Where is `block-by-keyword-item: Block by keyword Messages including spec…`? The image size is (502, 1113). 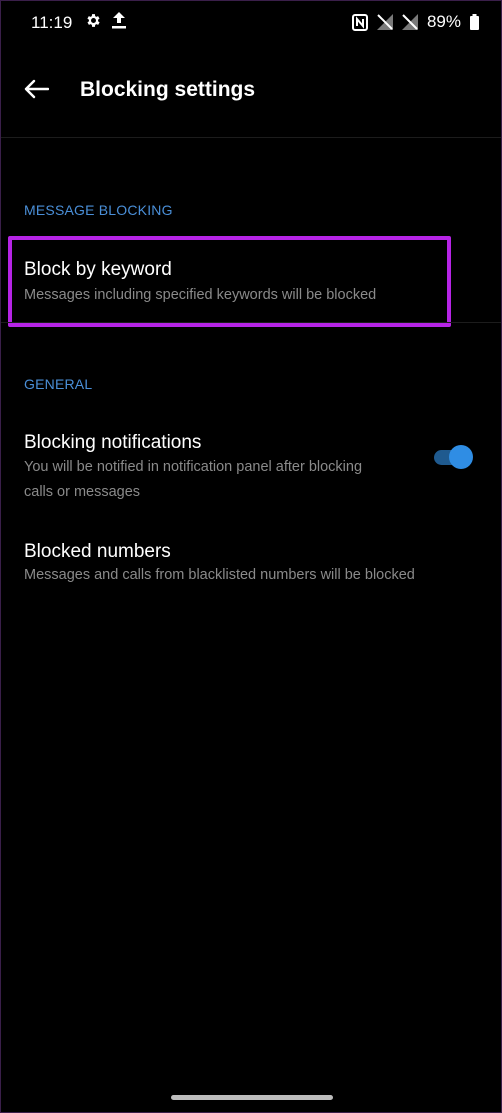 block-by-keyword-item: Block by keyword Messages including spec… is located at coordinates (251, 282).